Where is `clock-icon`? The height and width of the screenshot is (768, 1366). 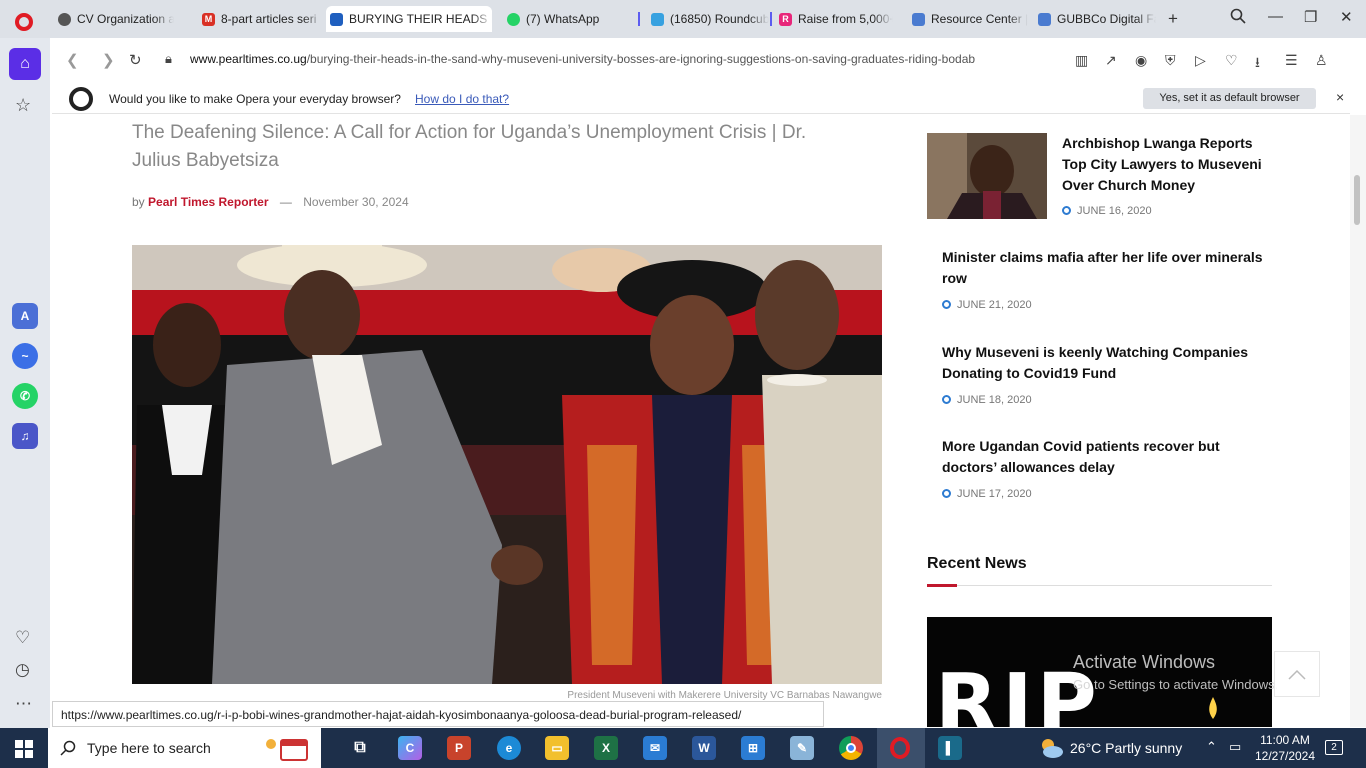
clock-icon is located at coordinates (946, 493).